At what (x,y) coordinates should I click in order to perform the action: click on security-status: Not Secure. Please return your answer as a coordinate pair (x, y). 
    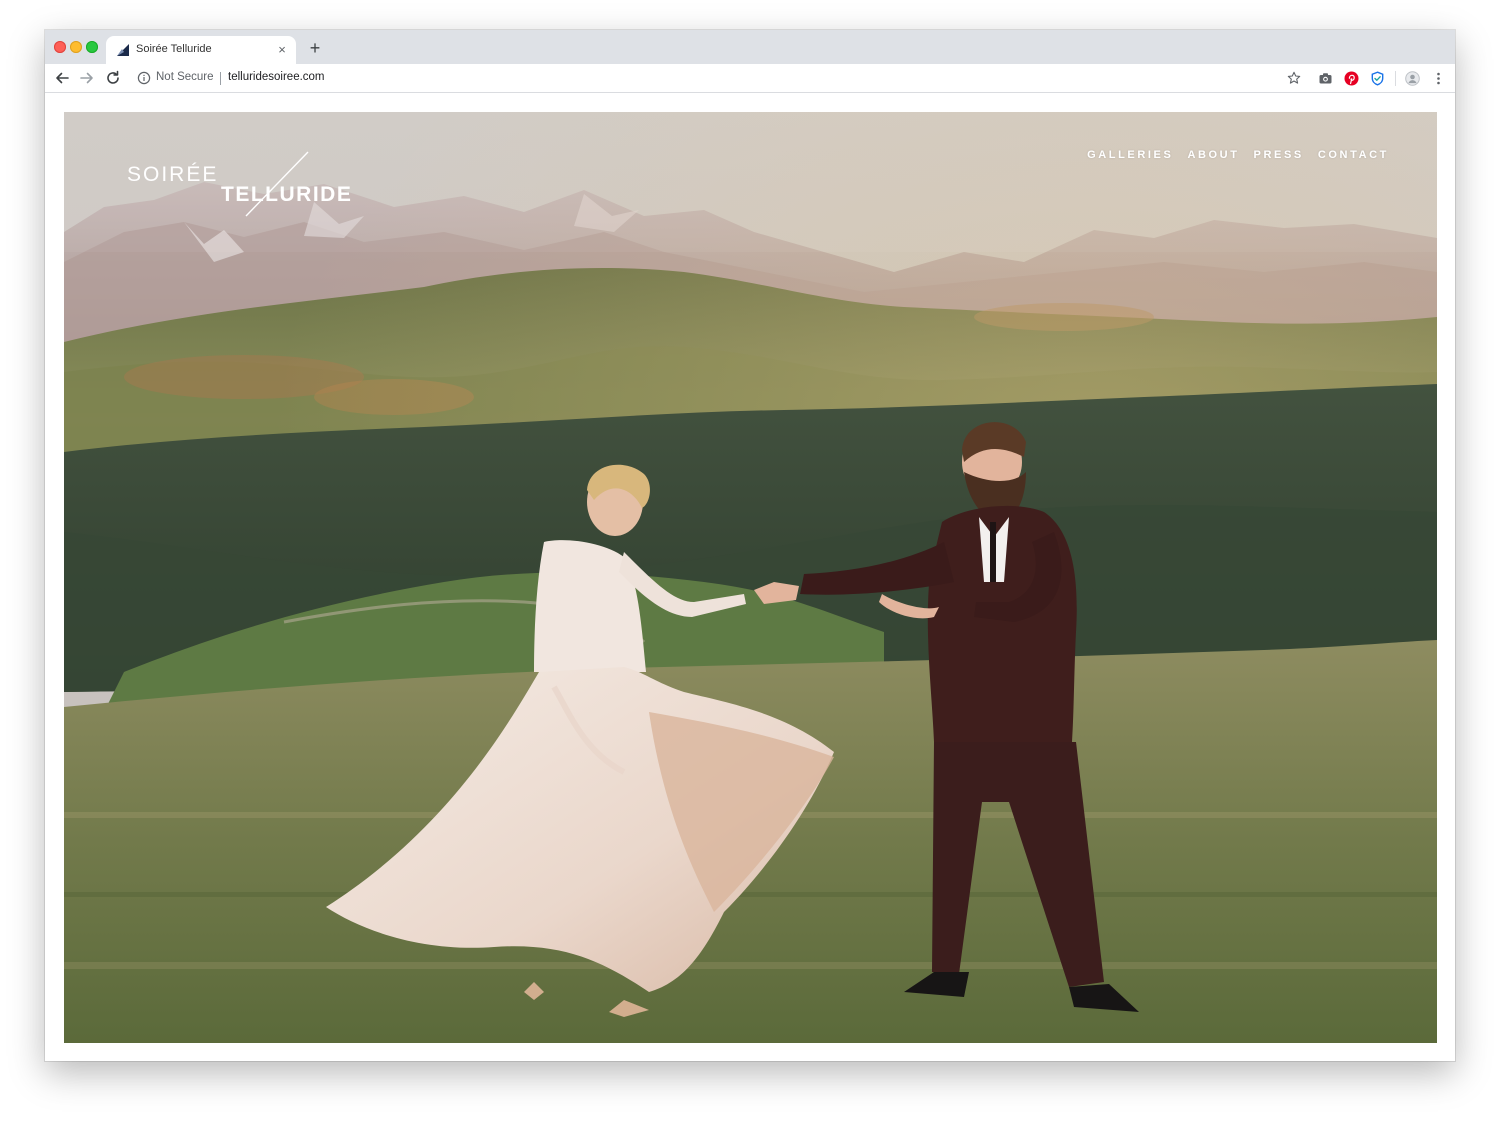
    Looking at the image, I should click on (185, 77).